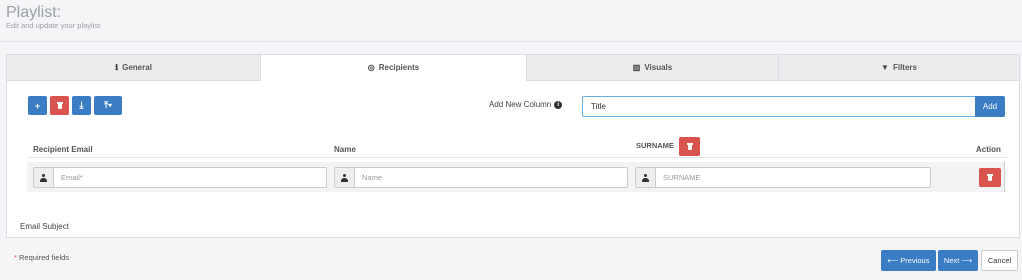  Describe the element at coordinates (526, 104) in the screenshot. I see `add-column-label: Add New Column i` at that location.